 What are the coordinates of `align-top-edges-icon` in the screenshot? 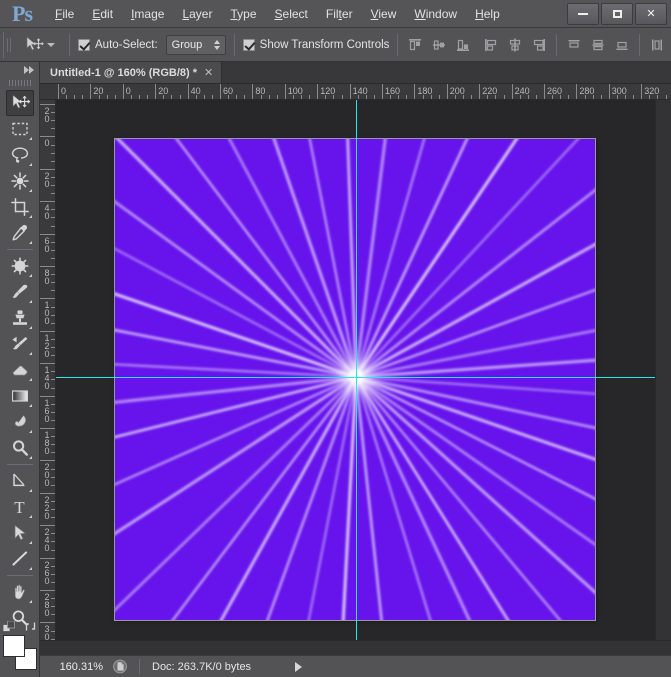 It's located at (415, 45).